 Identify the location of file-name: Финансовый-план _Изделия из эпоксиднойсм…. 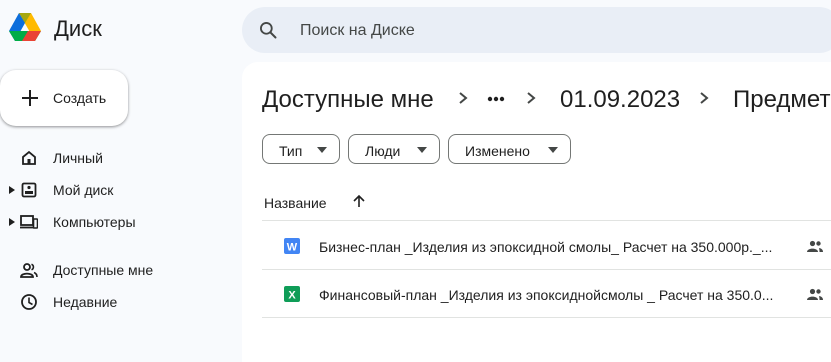
(546, 295).